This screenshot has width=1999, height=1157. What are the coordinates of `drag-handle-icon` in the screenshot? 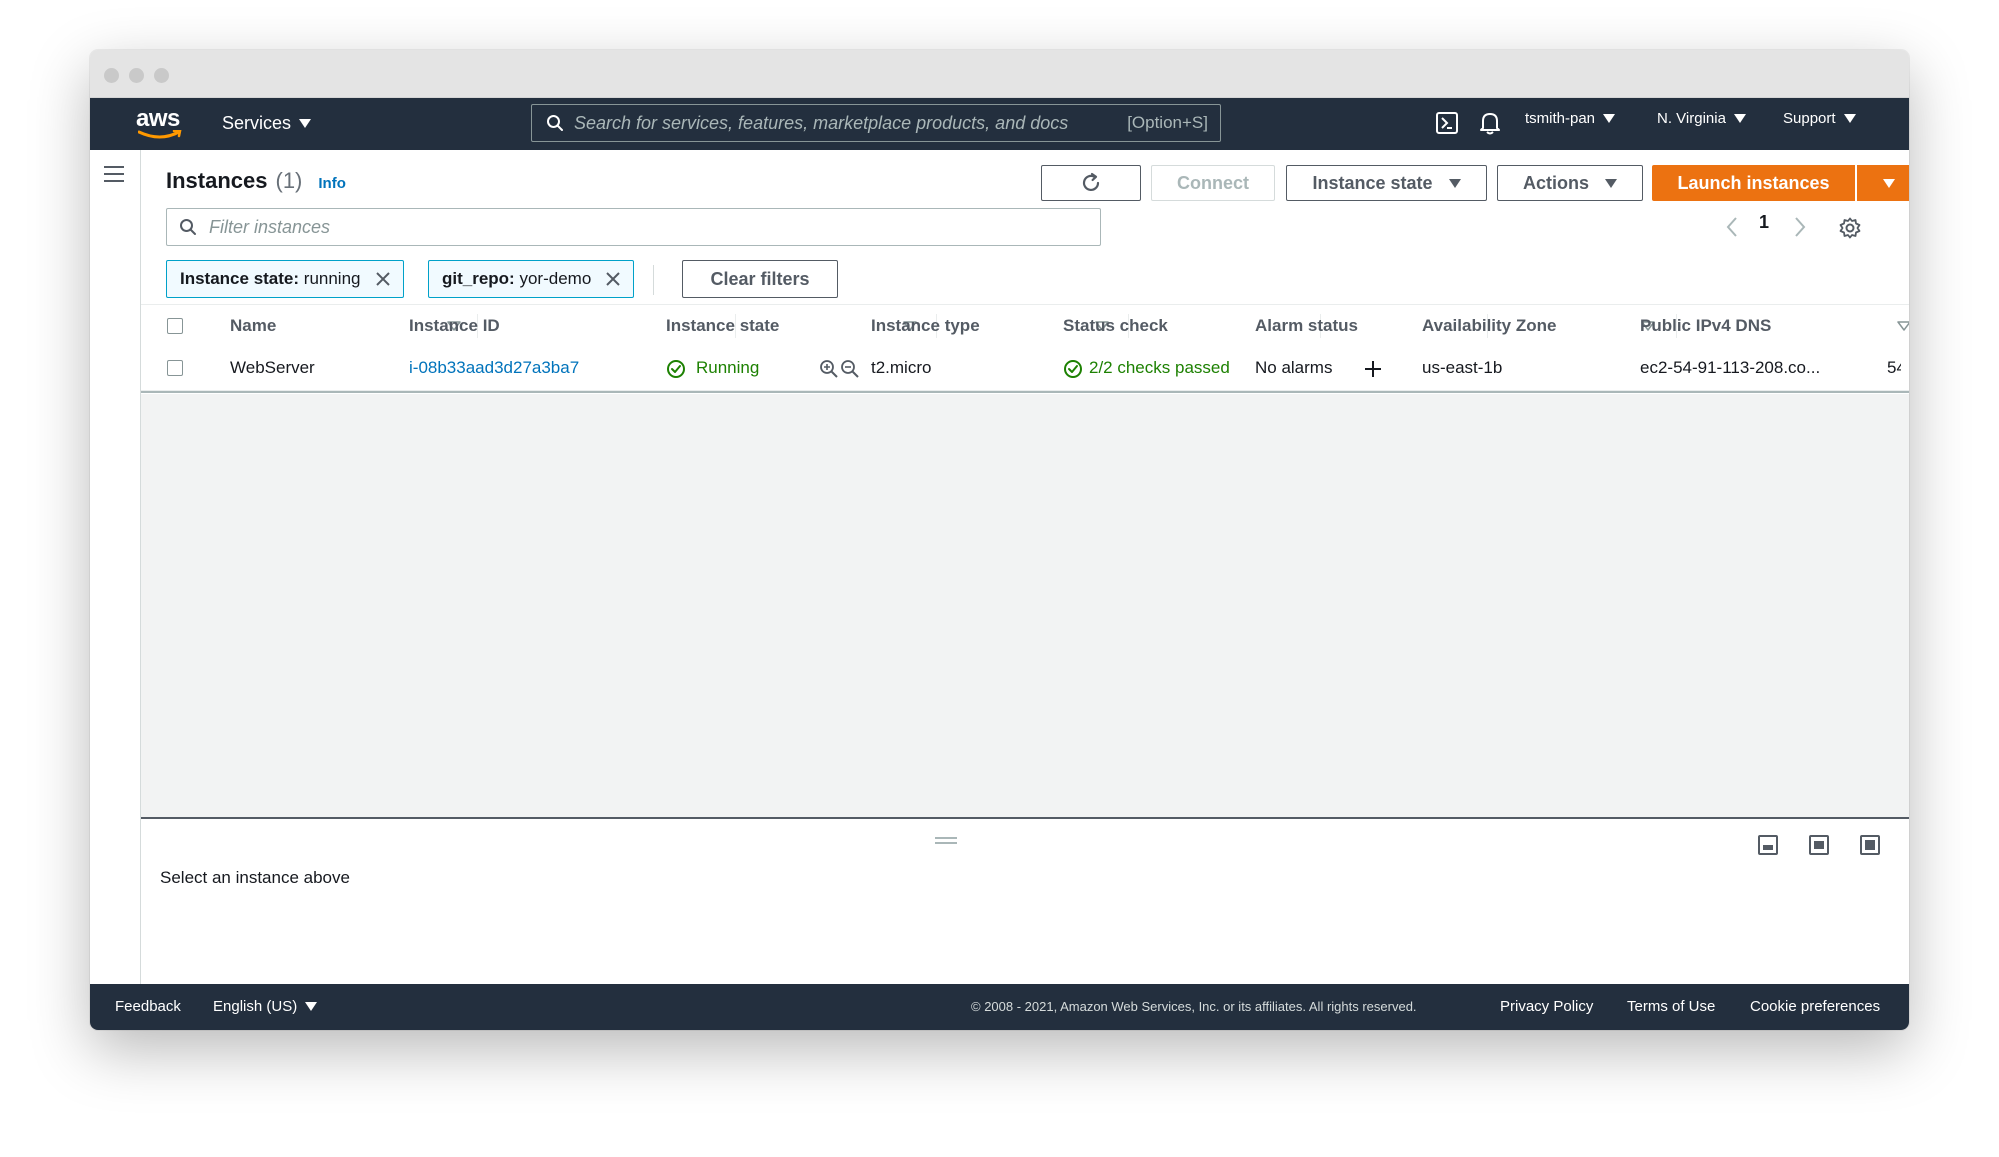 It's located at (946, 842).